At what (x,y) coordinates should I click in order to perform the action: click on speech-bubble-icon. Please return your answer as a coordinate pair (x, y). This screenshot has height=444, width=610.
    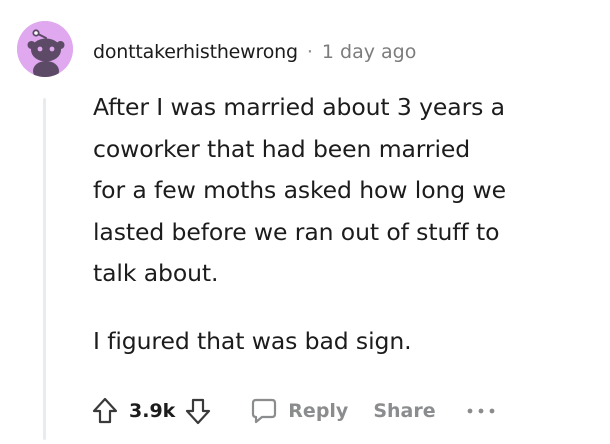
    Looking at the image, I should click on (264, 411).